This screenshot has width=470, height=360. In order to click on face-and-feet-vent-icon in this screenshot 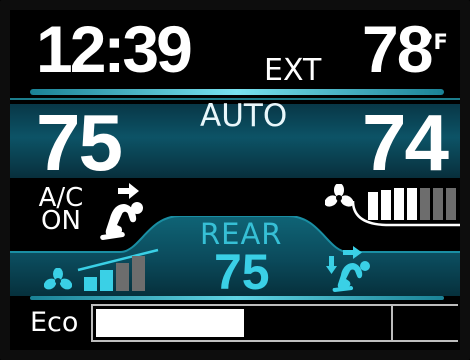, I will do `click(354, 269)`.